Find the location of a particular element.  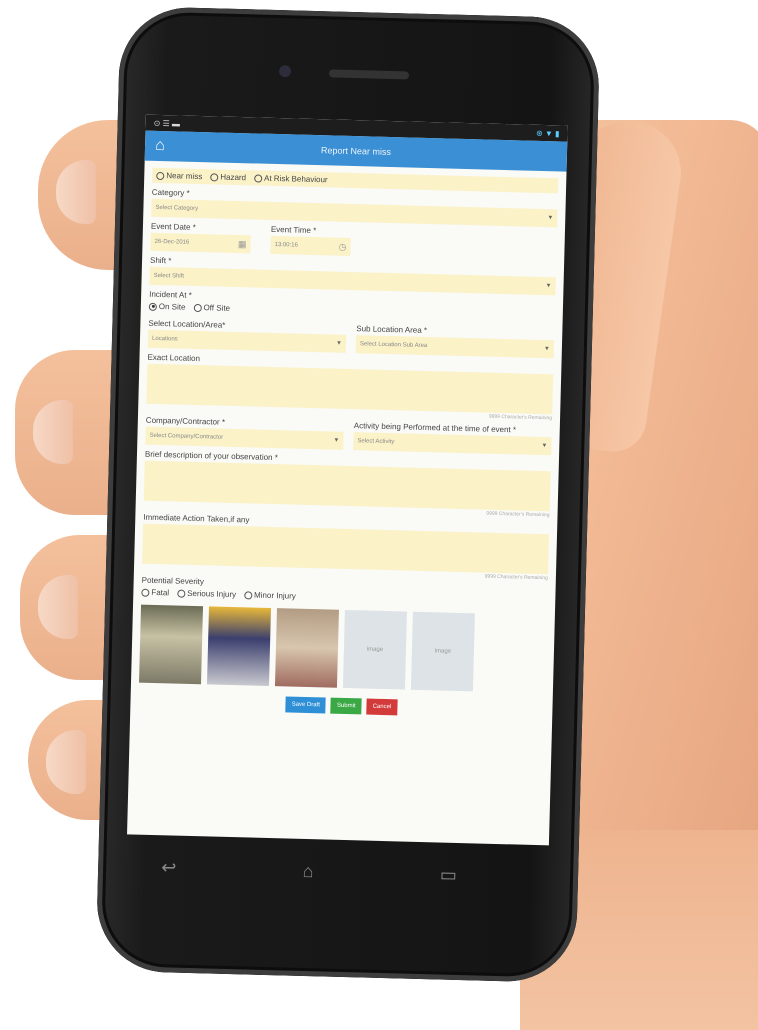

radio-label: Near miss is located at coordinates (184, 176).